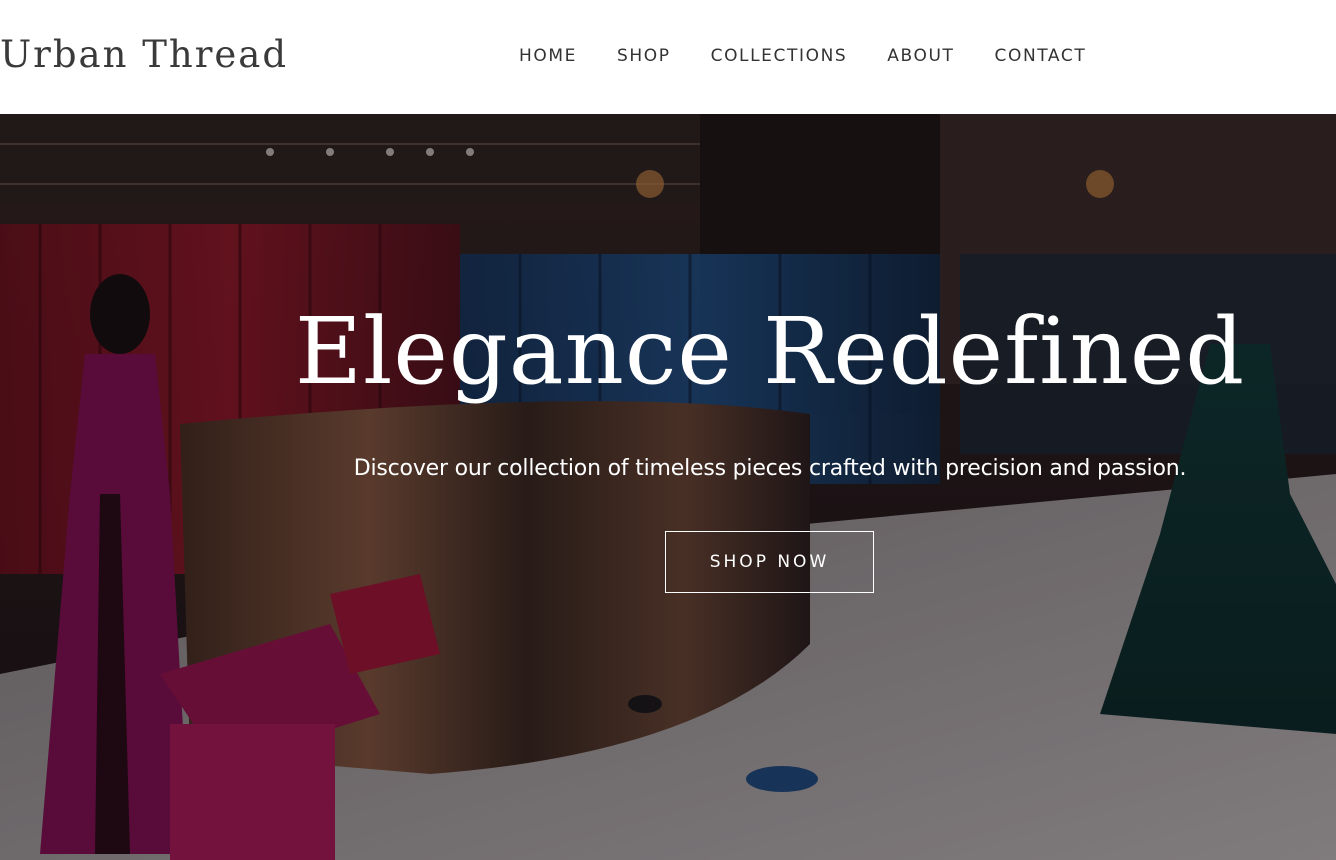 This screenshot has height=860, width=1336. Describe the element at coordinates (144, 55) in the screenshot. I see `site-logo: Urban Thread` at that location.